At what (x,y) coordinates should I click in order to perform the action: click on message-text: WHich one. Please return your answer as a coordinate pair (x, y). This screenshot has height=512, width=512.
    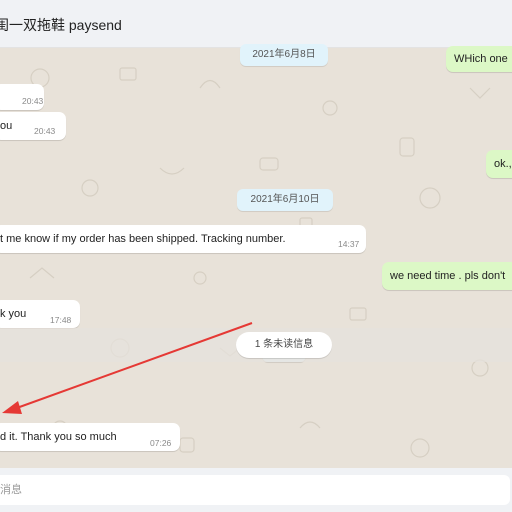
    Looking at the image, I should click on (481, 59).